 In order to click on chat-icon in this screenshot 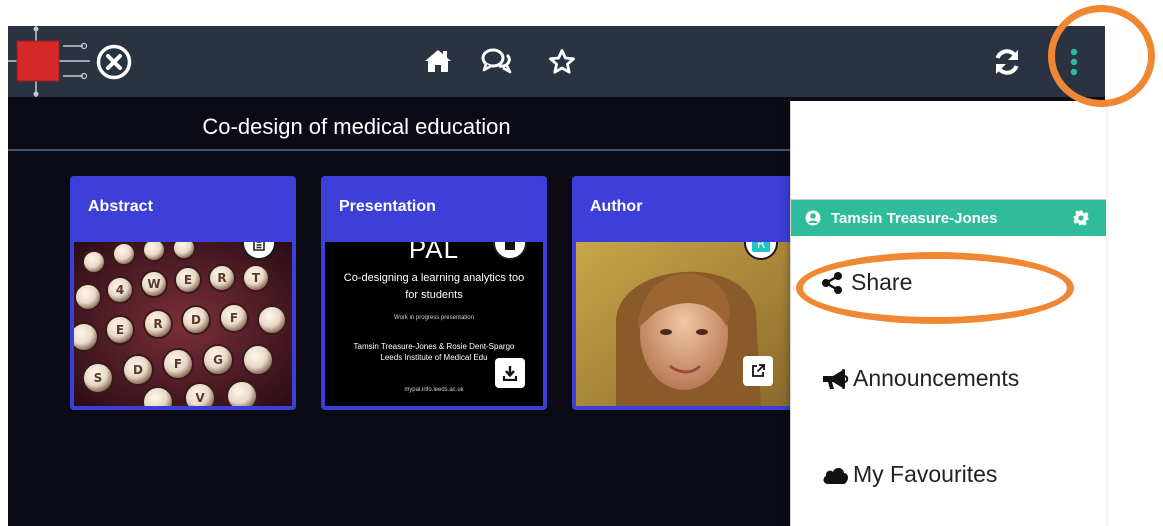, I will do `click(497, 61)`.